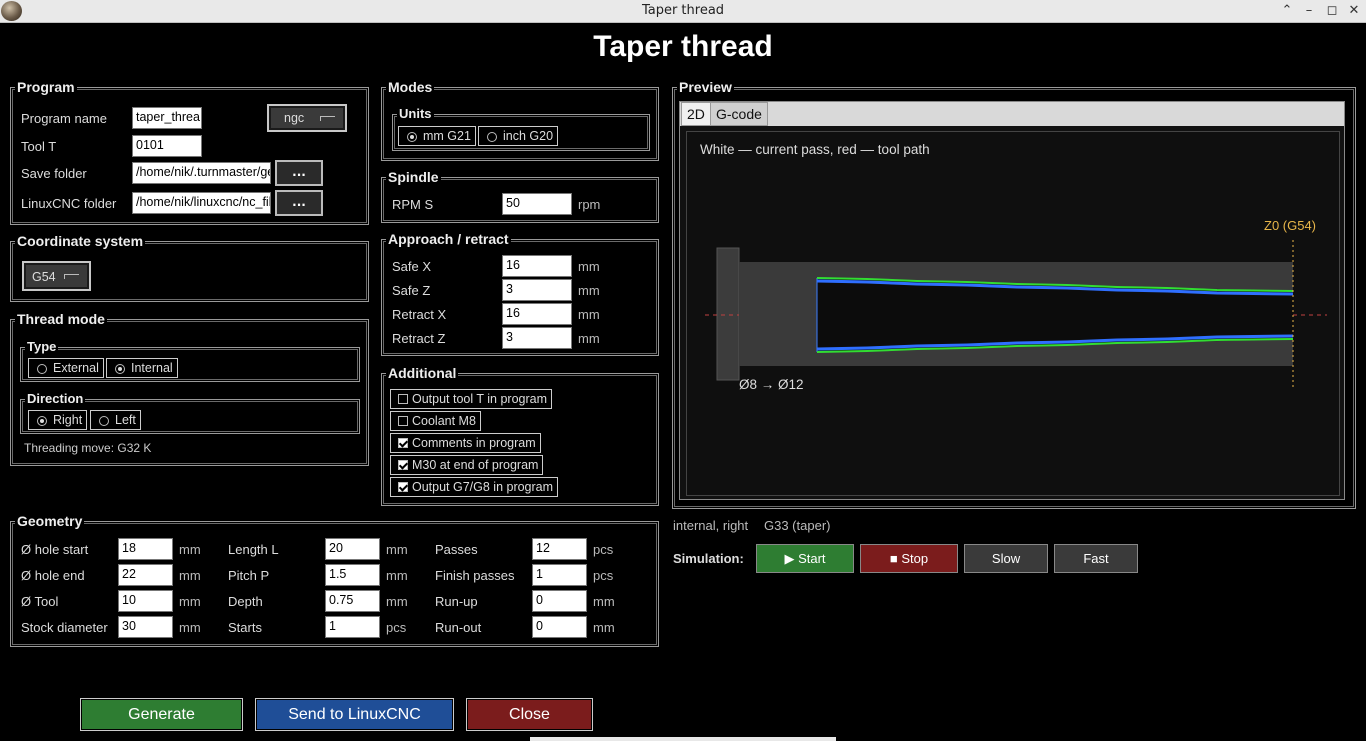  Describe the element at coordinates (125, 420) in the screenshot. I see `radio-left-label: Left` at that location.